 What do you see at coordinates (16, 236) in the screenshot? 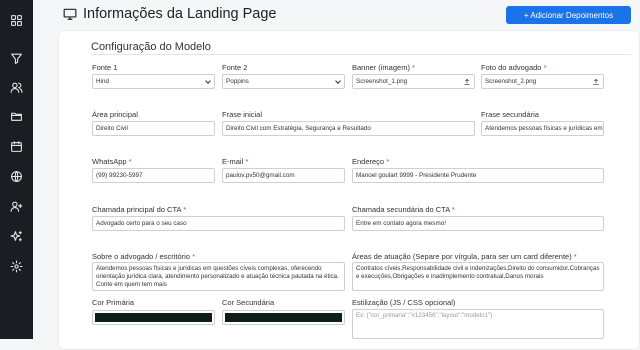
I see `sparkles-icon` at bounding box center [16, 236].